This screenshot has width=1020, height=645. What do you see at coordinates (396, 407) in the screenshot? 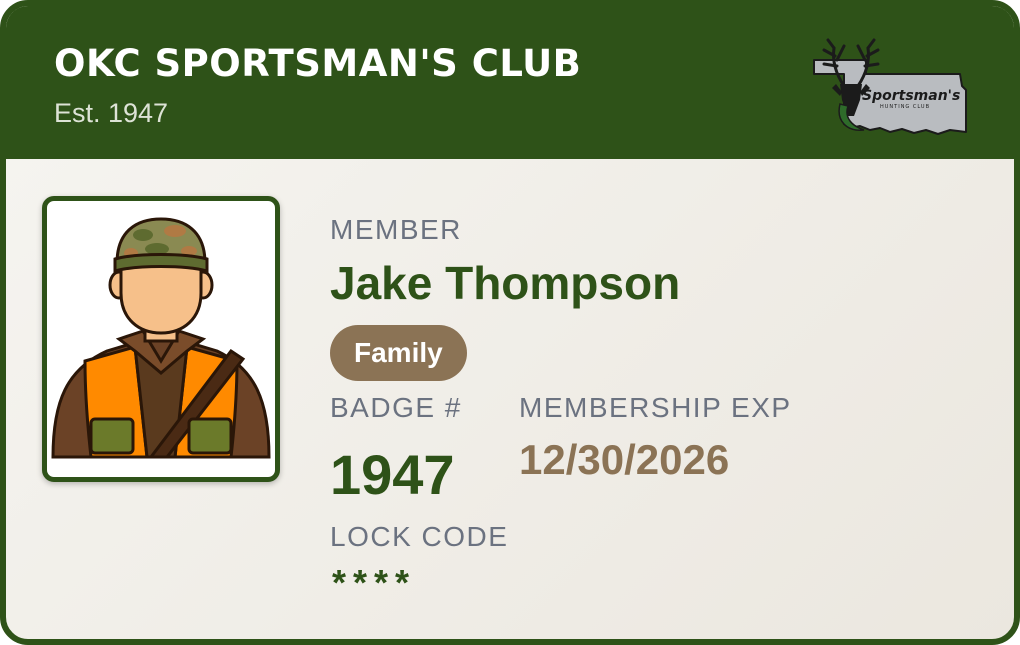
I see `badge-number-label: BADGE #` at bounding box center [396, 407].